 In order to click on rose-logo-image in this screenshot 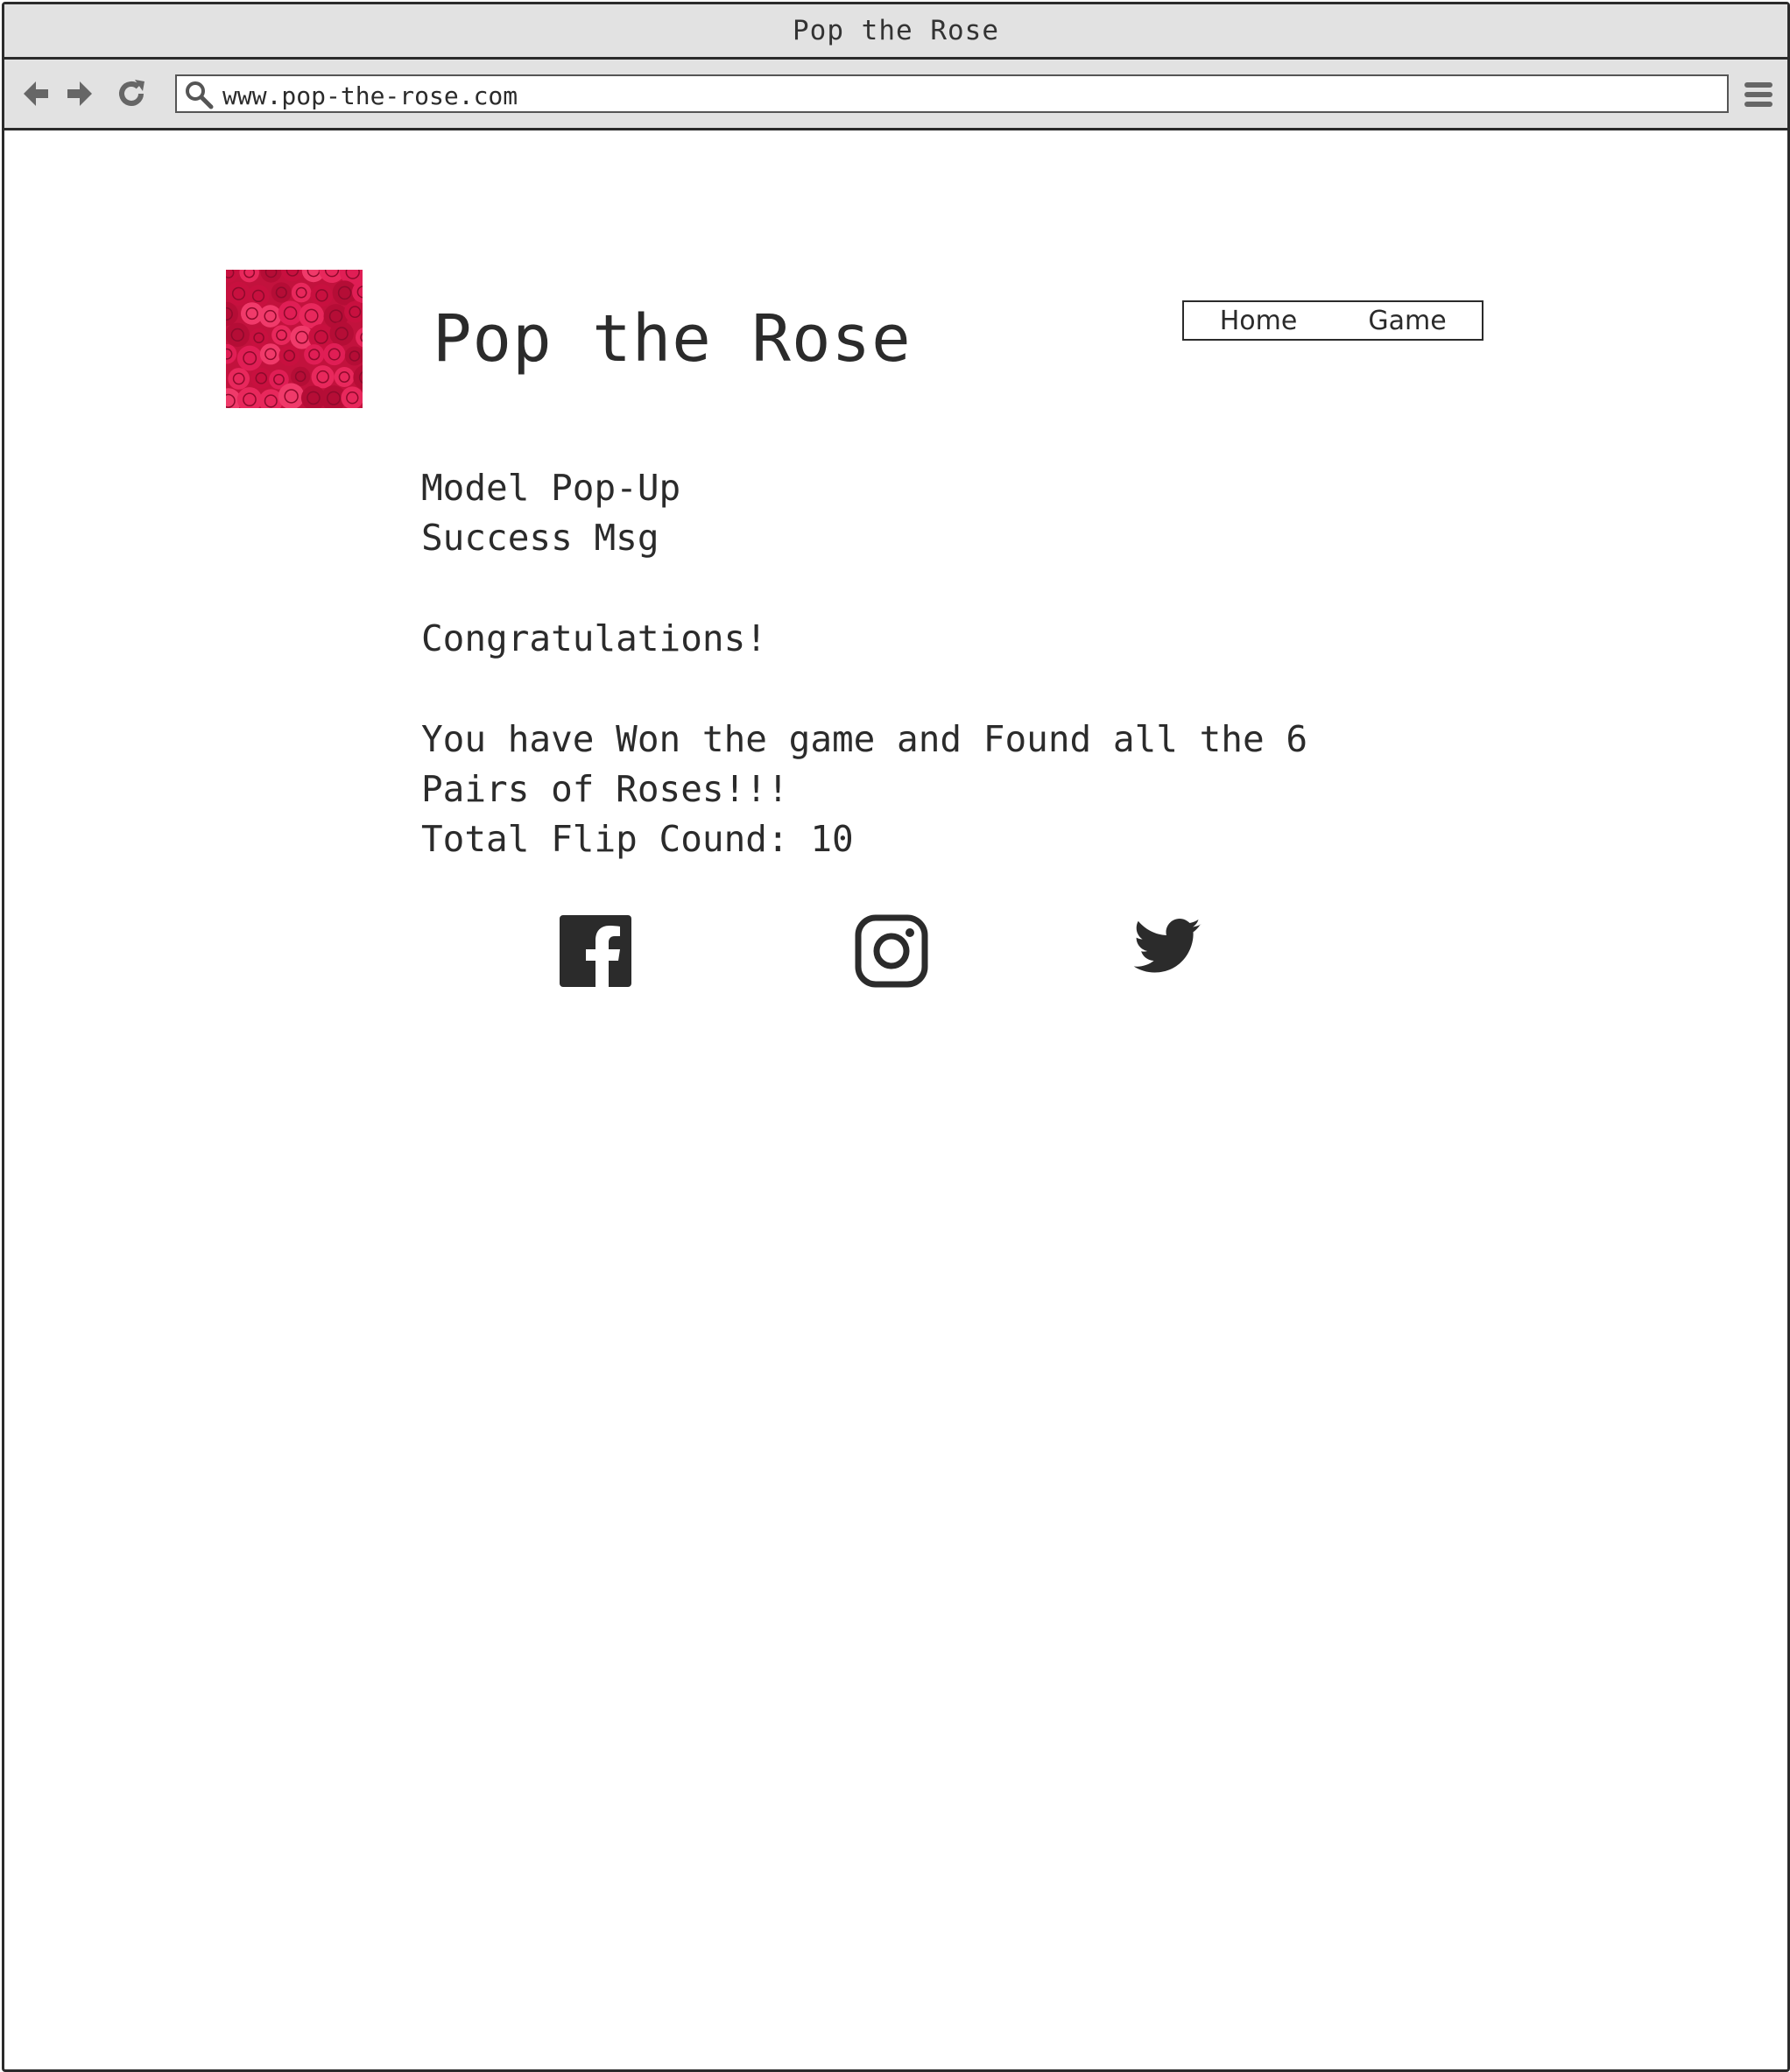, I will do `click(294, 339)`.